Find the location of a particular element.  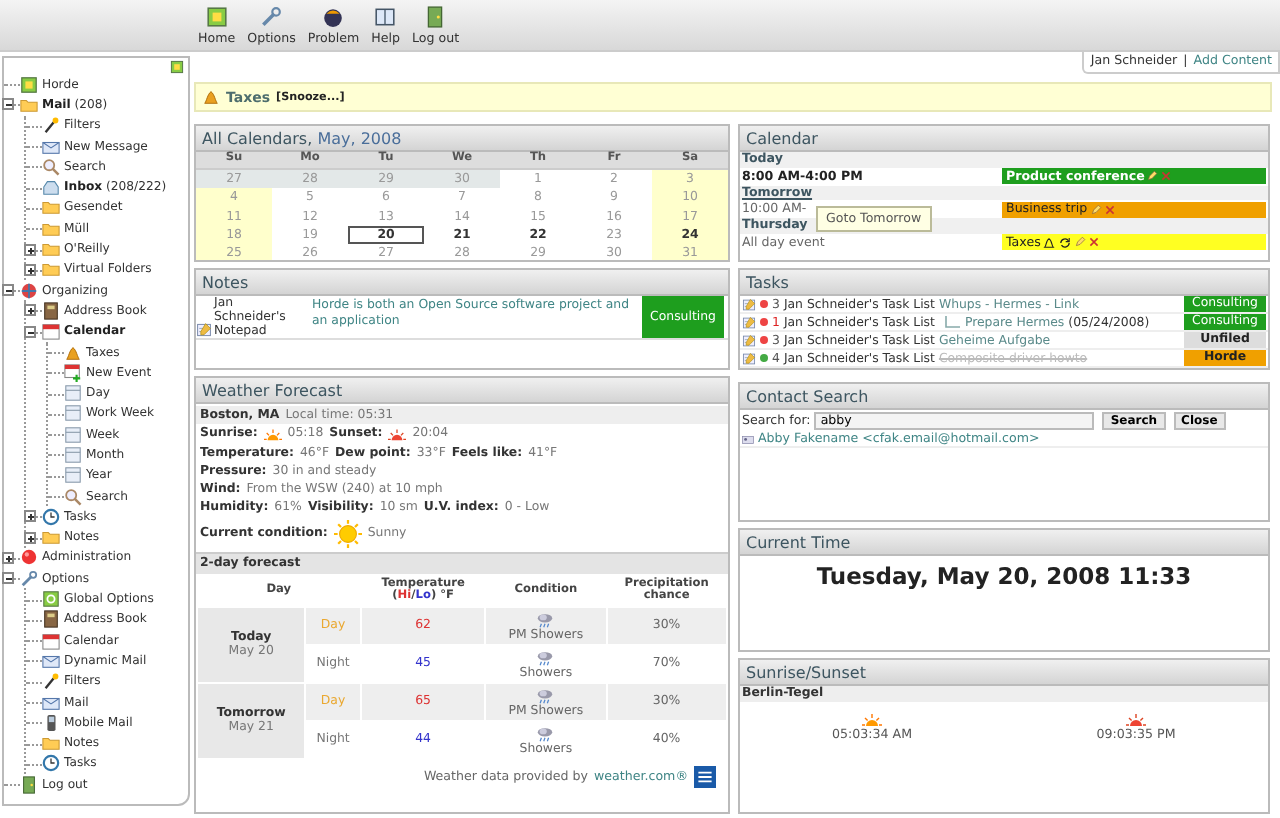

phone-icon is located at coordinates (51, 722).